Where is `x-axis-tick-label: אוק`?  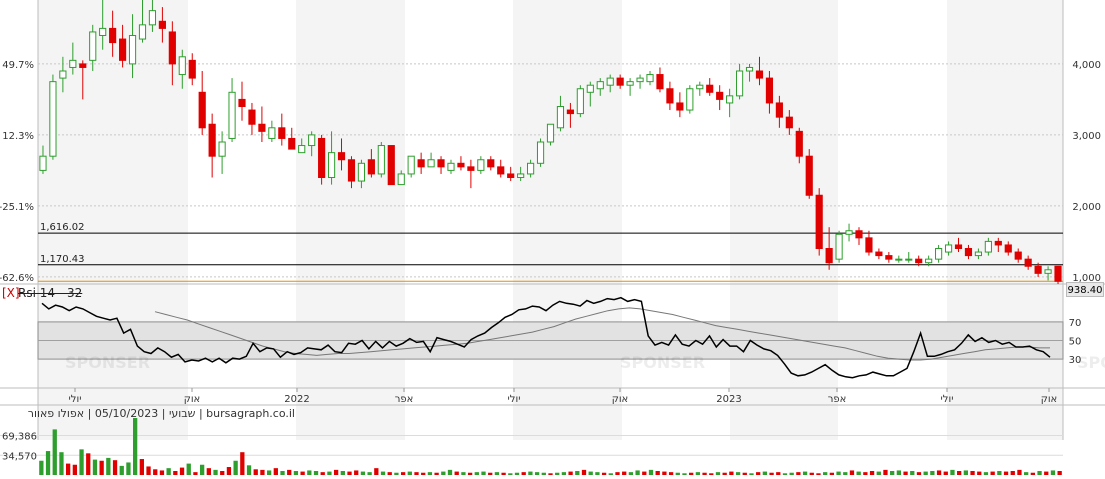 x-axis-tick-label: אוק is located at coordinates (620, 399).